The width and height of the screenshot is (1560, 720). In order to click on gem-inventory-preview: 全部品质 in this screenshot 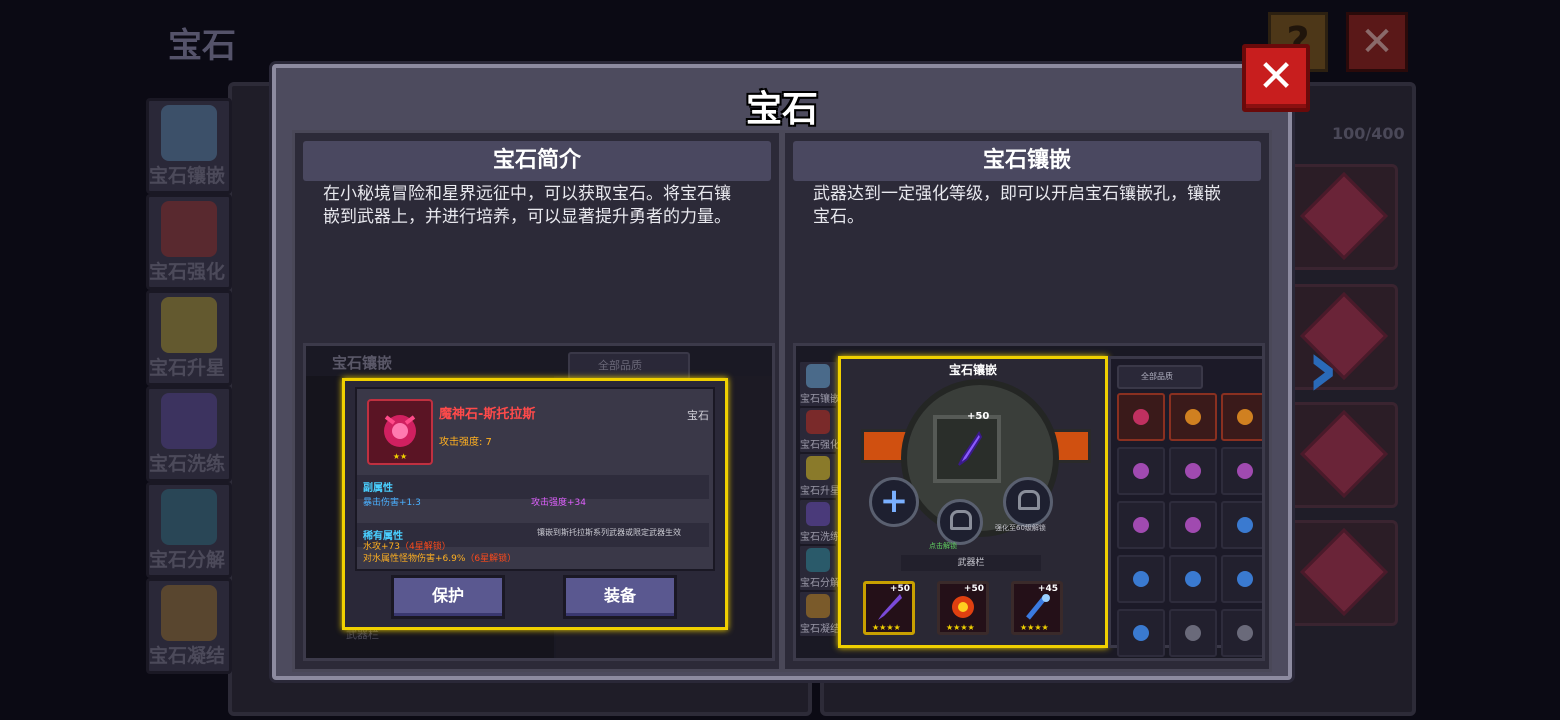, I will do `click(1185, 506)`.